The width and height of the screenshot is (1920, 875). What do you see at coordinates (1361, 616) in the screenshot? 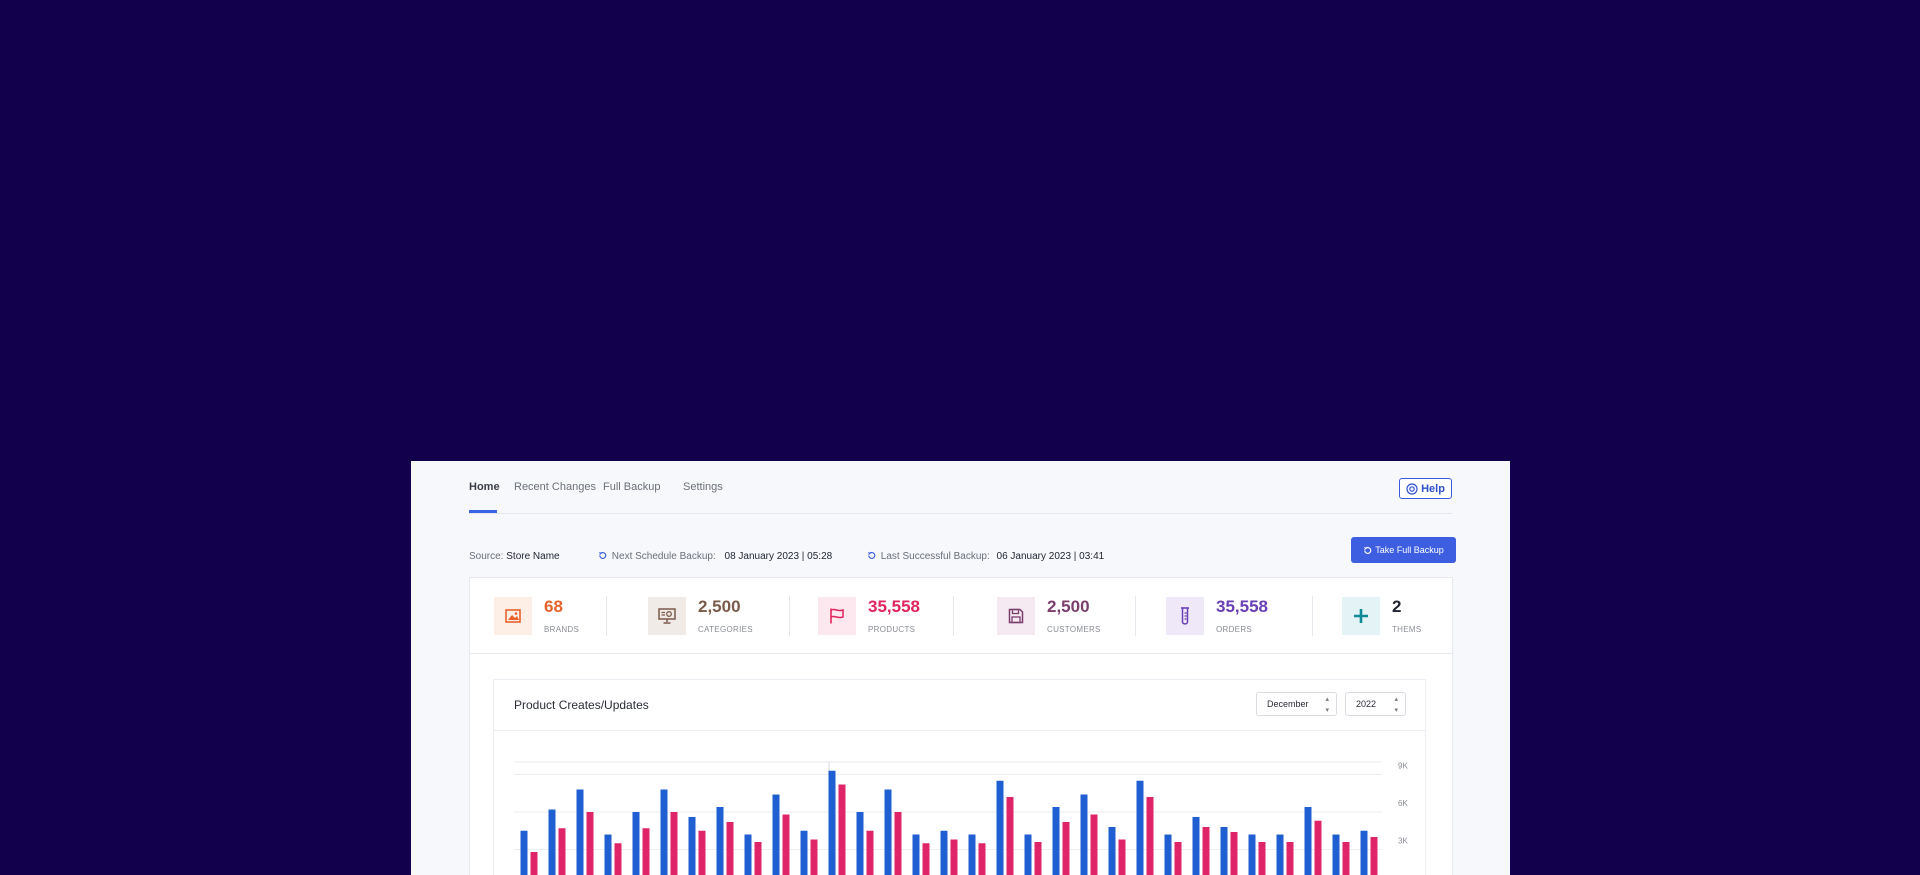
I see `plus-icon` at bounding box center [1361, 616].